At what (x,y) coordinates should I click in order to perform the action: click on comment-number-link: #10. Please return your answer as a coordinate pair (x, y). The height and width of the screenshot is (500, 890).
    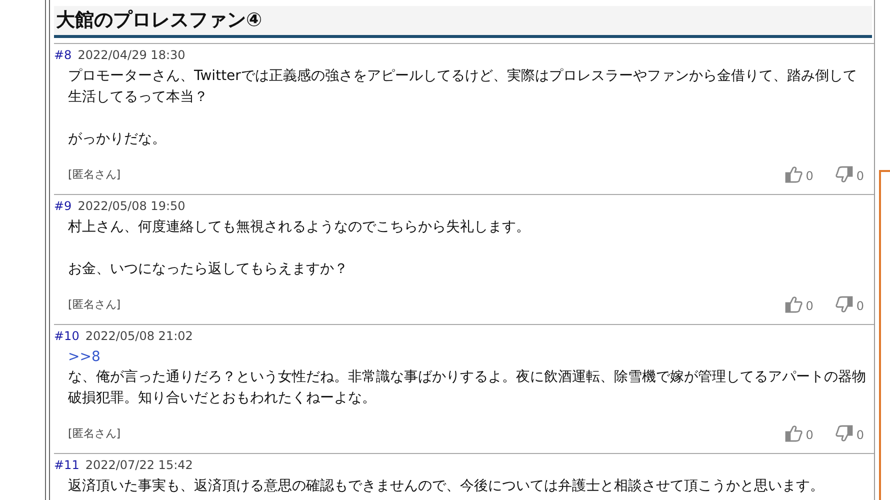
    Looking at the image, I should click on (67, 336).